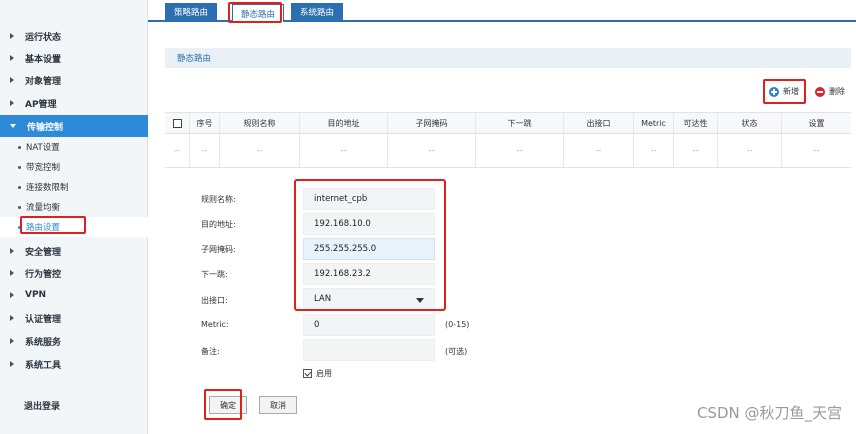 This screenshot has height=434, width=856. I want to click on enable-checkbox: 启用, so click(317, 373).